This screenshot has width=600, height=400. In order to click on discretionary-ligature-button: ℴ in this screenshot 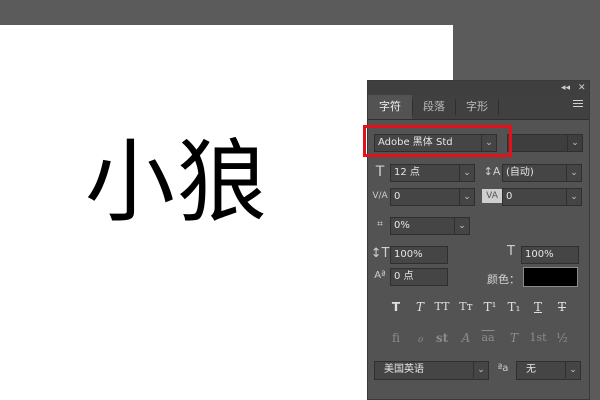, I will do `click(420, 338)`.